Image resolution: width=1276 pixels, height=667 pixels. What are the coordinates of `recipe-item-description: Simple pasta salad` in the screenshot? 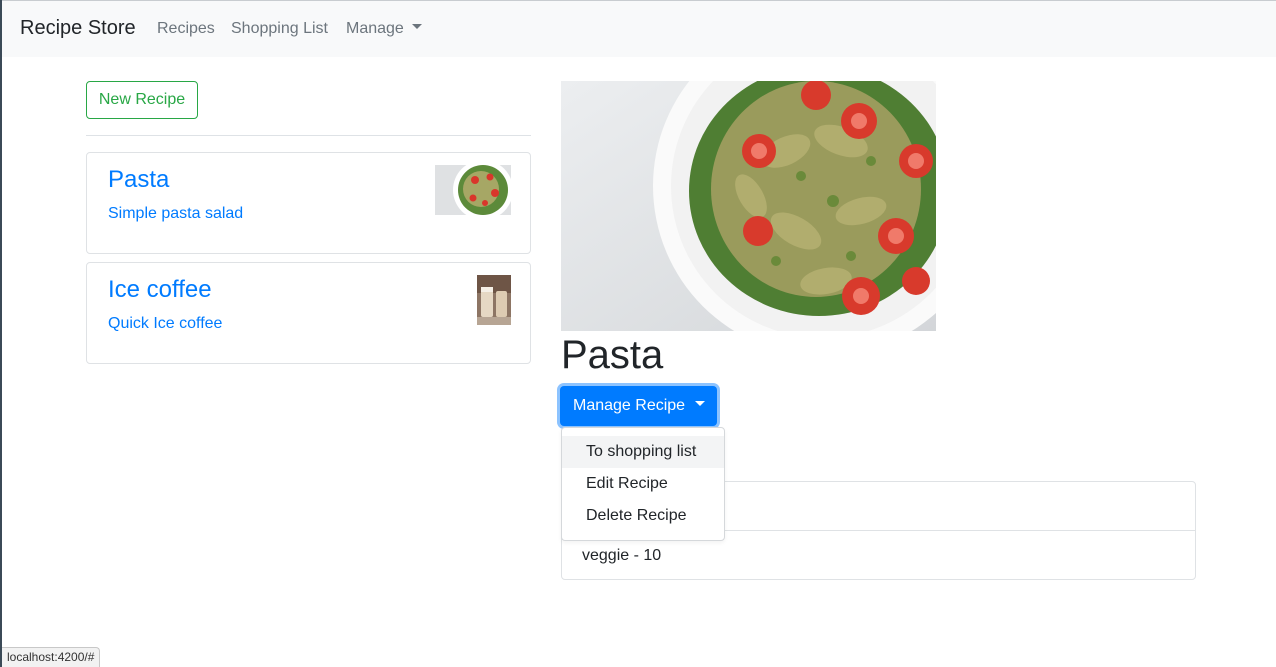 It's located at (176, 213).